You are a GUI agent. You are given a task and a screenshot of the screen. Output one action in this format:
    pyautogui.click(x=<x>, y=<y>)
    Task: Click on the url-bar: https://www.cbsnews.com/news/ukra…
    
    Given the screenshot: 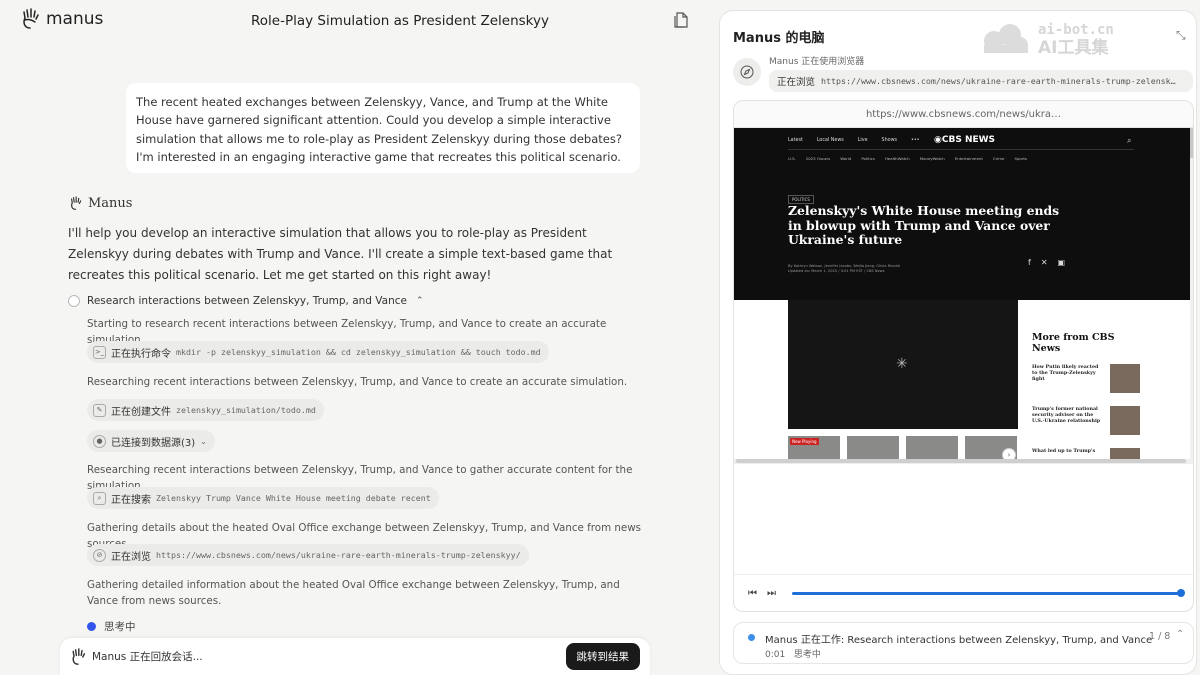 What is the action you would take?
    pyautogui.click(x=963, y=114)
    